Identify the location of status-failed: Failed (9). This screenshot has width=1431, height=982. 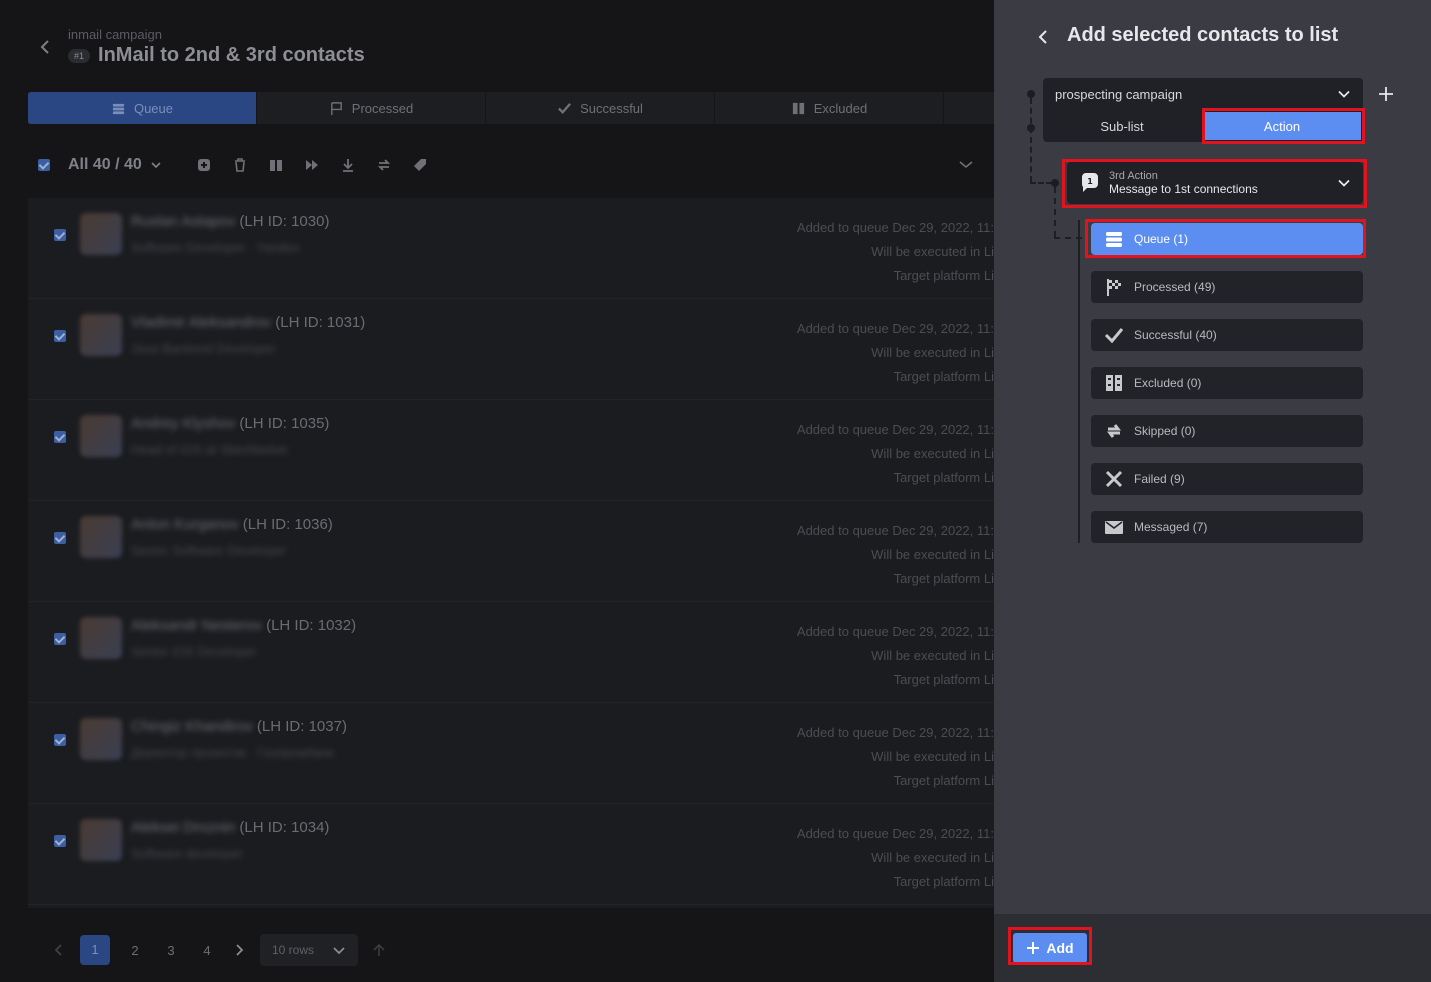
(1227, 479).